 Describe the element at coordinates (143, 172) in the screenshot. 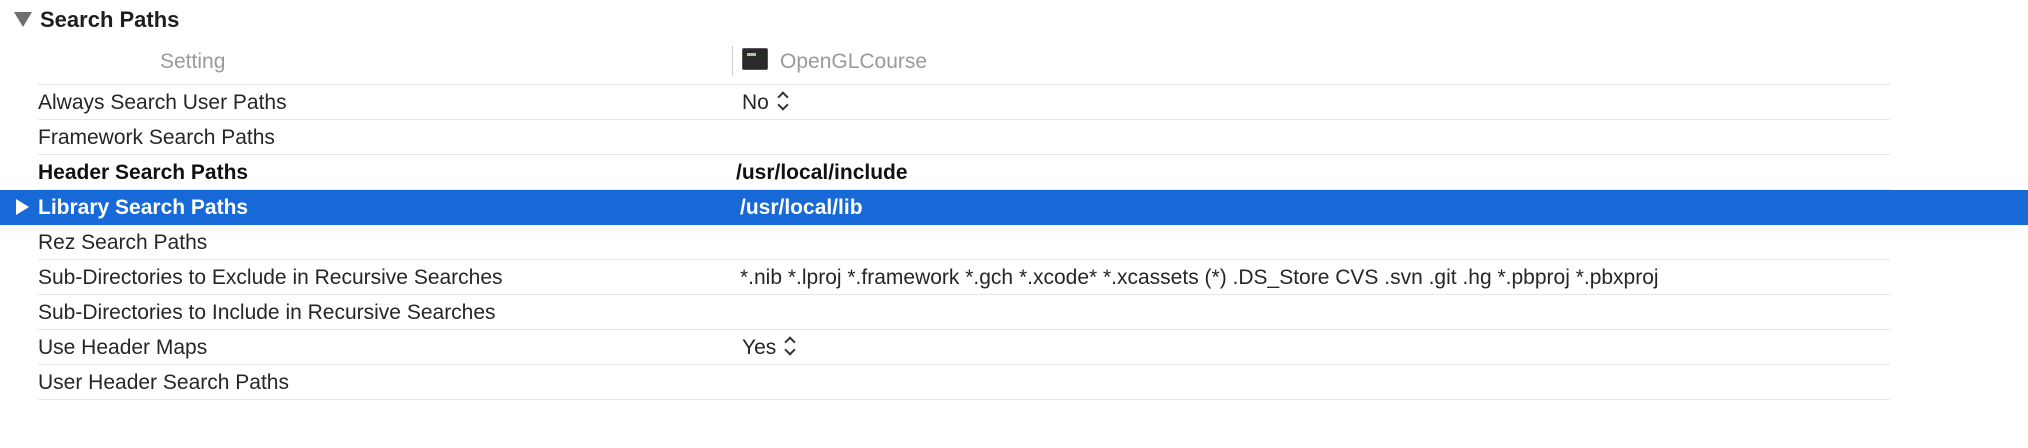

I see `setting-label: Header Search Paths` at that location.